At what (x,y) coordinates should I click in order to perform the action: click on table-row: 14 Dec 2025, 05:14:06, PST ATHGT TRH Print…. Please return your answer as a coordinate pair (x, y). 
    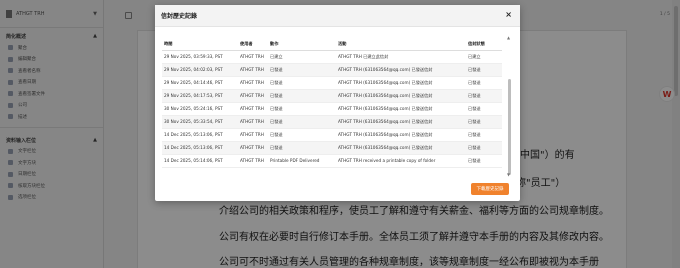
    Looking at the image, I should click on (332, 161).